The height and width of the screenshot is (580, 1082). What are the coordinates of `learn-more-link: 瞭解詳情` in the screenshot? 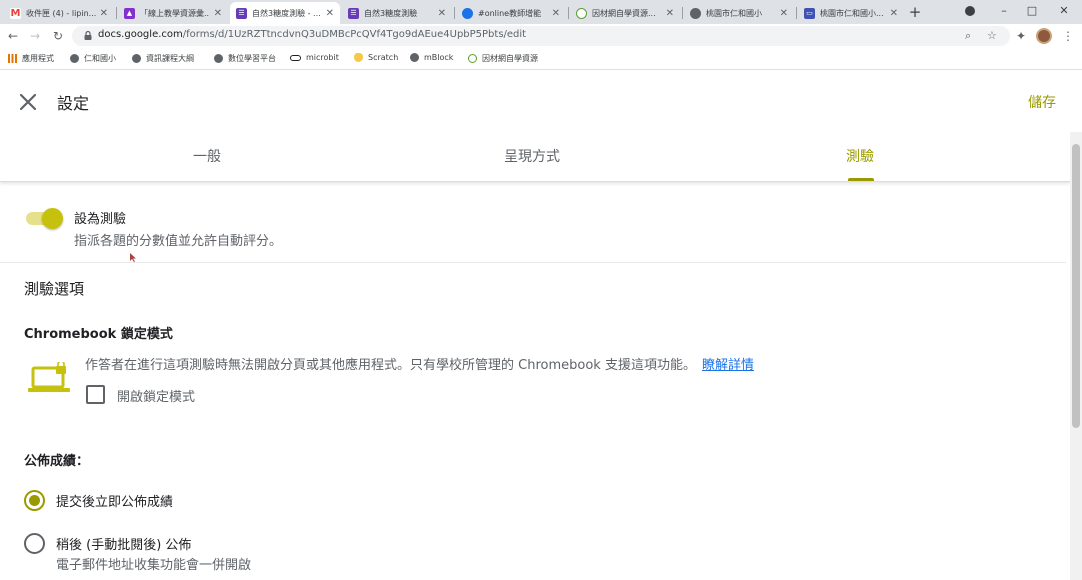 It's located at (728, 365).